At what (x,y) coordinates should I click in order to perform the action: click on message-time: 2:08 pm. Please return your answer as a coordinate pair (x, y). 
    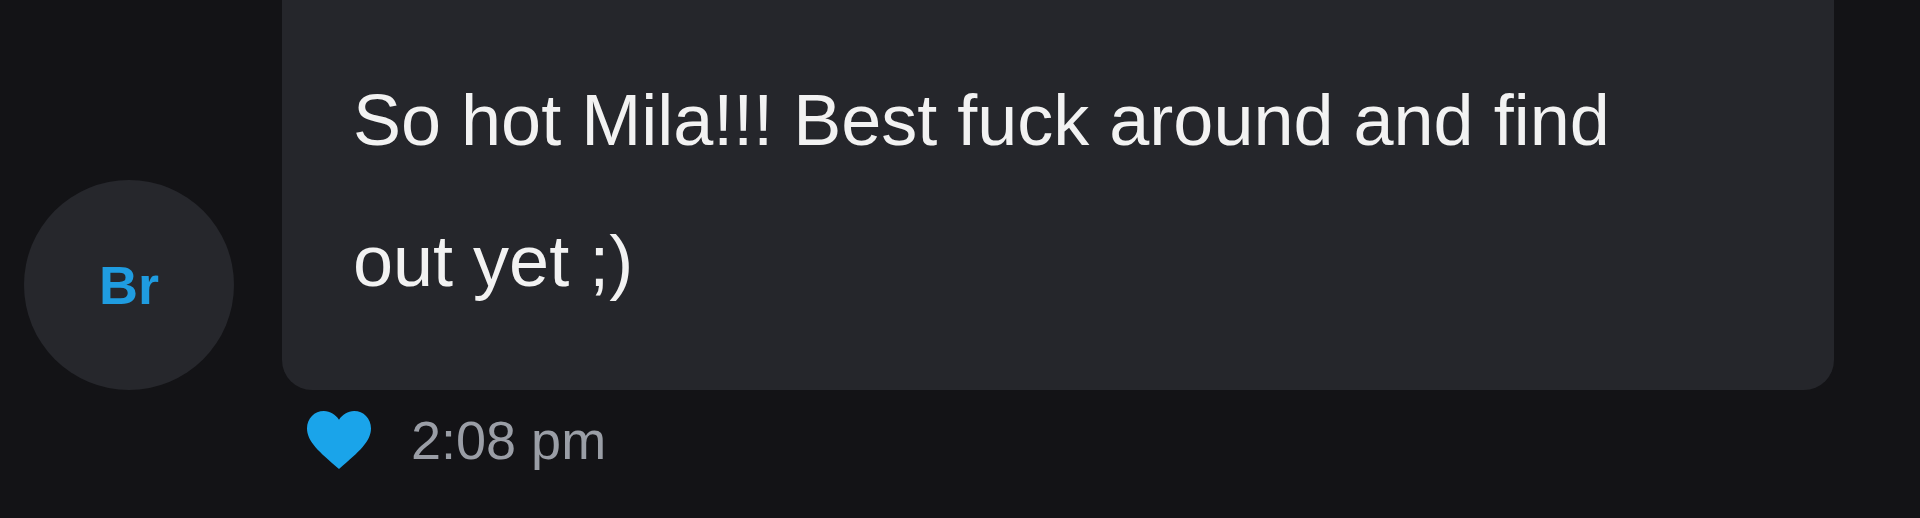
    Looking at the image, I should click on (509, 440).